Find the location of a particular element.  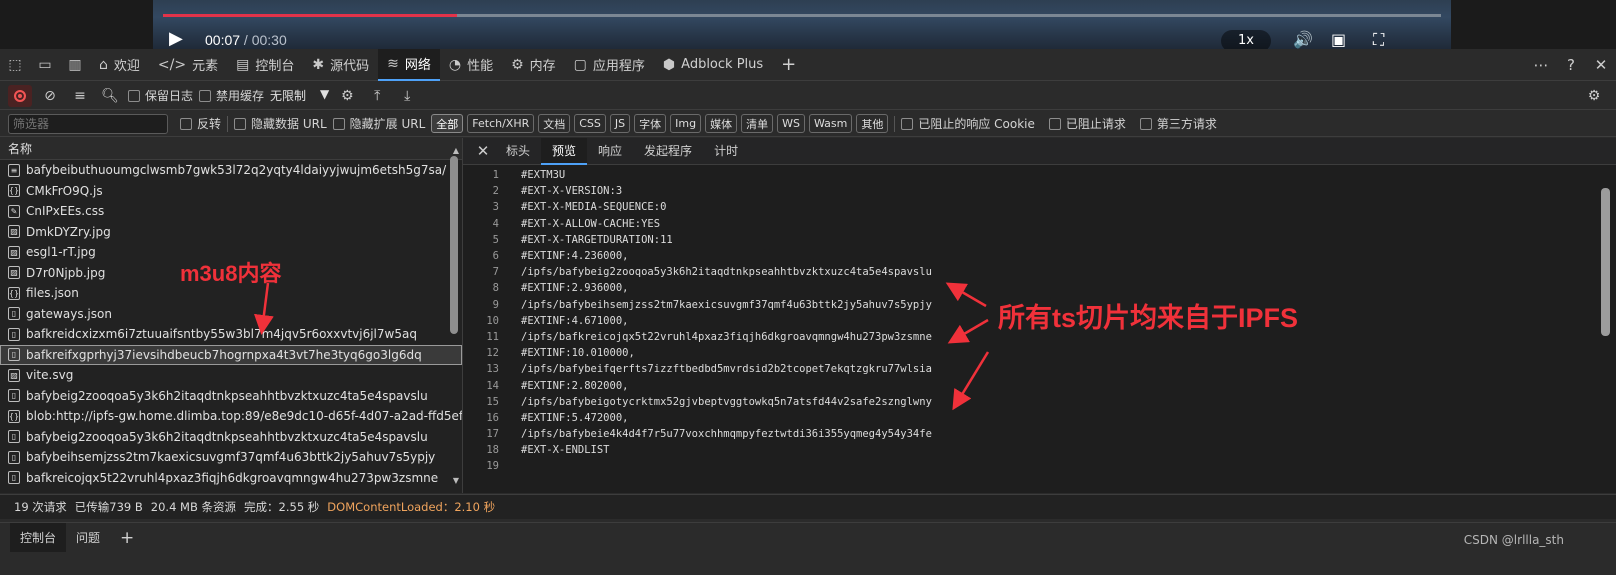

tab-8: ⬢ Adblock Plus is located at coordinates (713, 65).